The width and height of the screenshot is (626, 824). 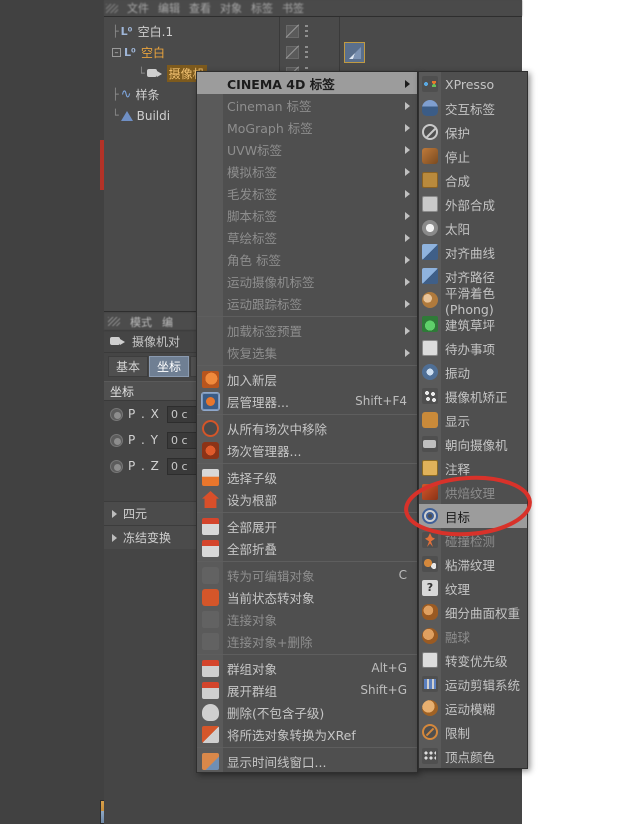 I want to click on menu-item-delete-without-children: 删除(不包含子级), so click(x=307, y=712).